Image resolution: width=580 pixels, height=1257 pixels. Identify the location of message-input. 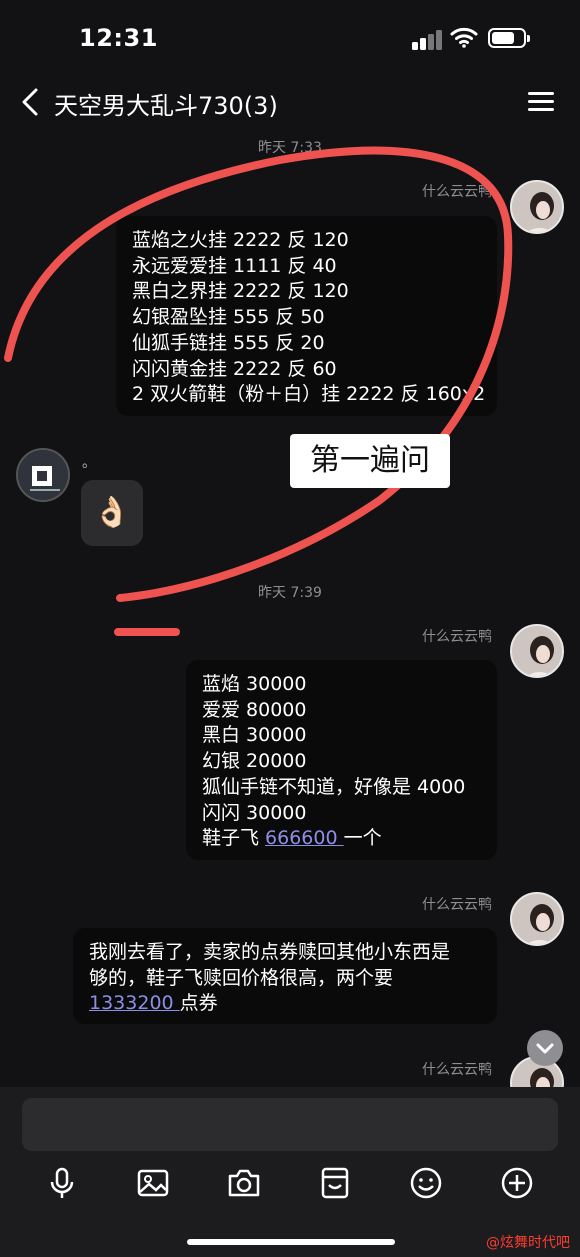
(290, 1124).